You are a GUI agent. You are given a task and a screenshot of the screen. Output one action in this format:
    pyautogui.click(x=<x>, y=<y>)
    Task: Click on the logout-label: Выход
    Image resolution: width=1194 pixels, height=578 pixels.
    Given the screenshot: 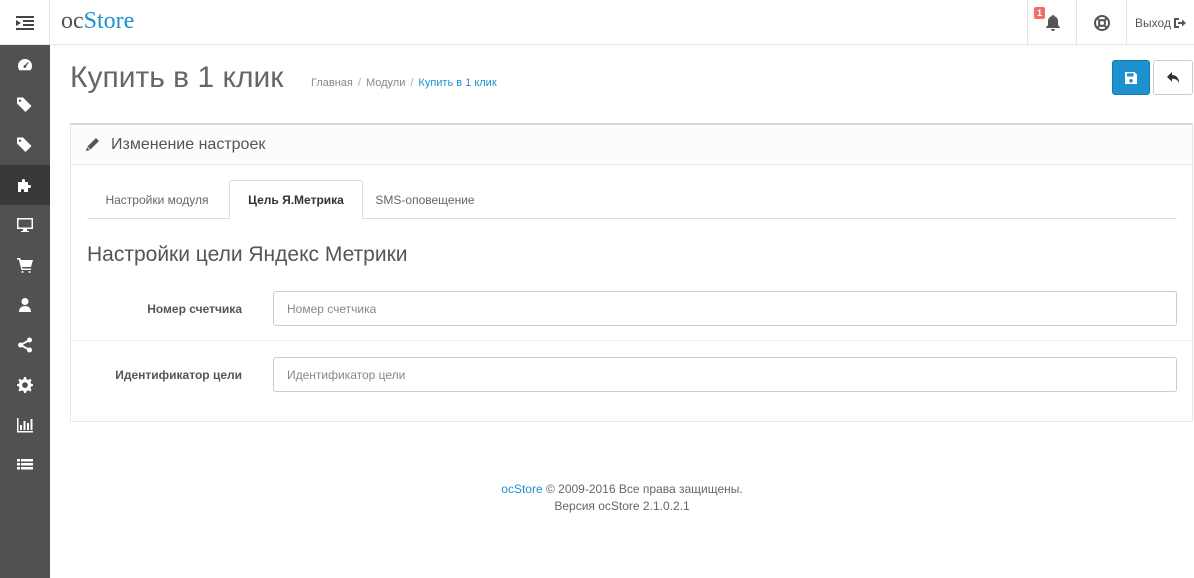 What is the action you would take?
    pyautogui.click(x=1153, y=22)
    